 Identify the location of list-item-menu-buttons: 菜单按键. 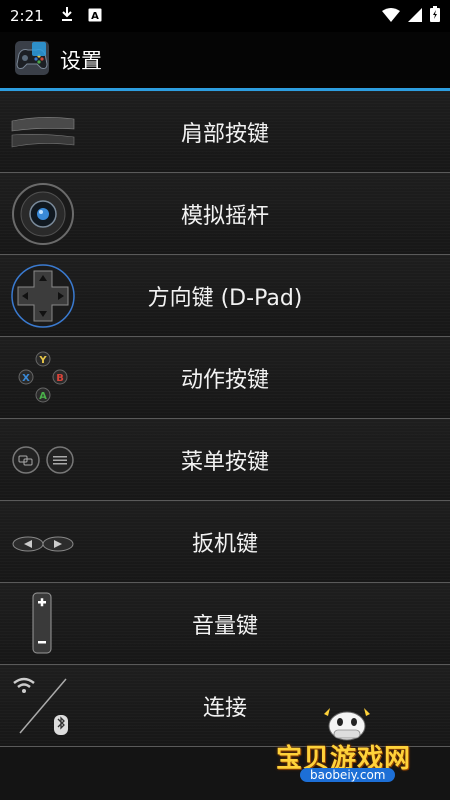
(225, 460).